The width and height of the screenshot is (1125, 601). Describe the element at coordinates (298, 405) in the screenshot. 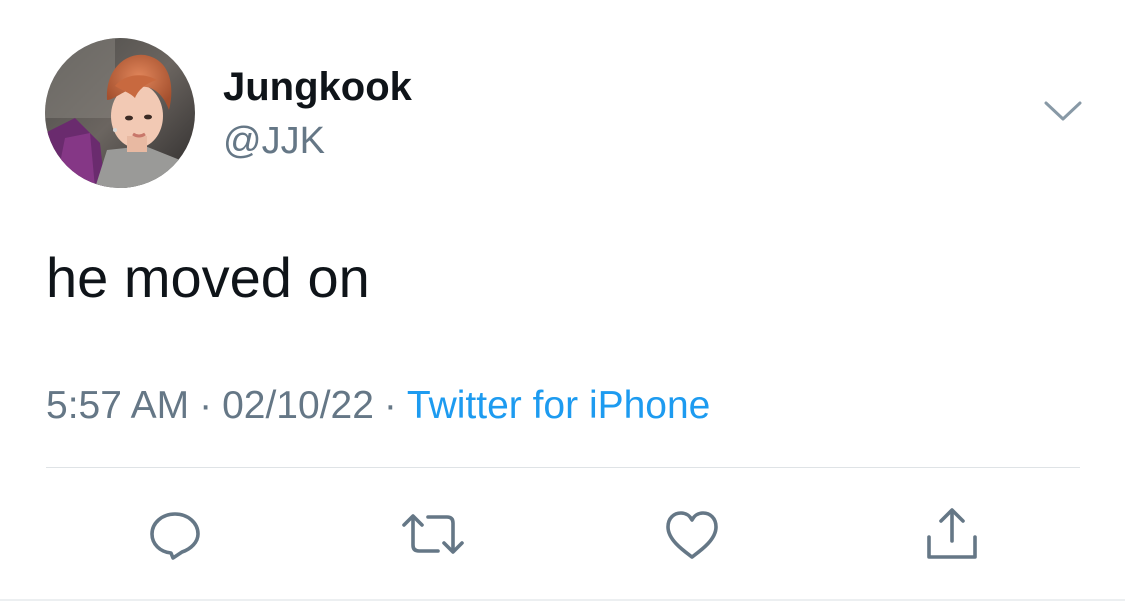

I see `tweet-date: 02/10/22` at that location.